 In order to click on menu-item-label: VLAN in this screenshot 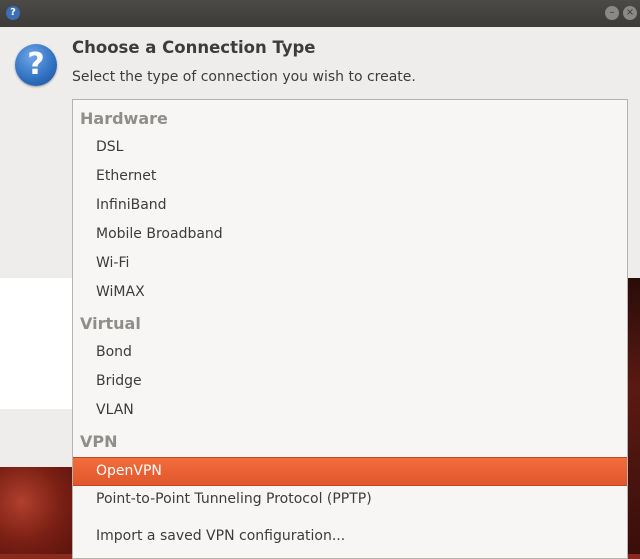, I will do `click(115, 410)`.